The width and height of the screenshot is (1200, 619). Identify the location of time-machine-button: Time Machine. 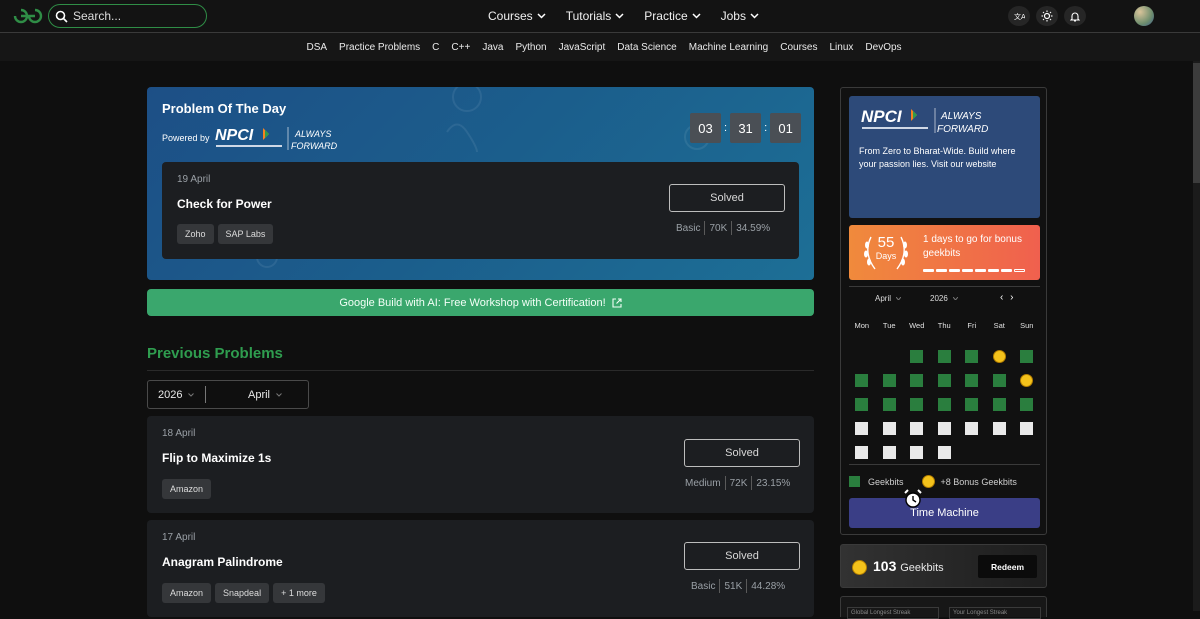
(944, 513).